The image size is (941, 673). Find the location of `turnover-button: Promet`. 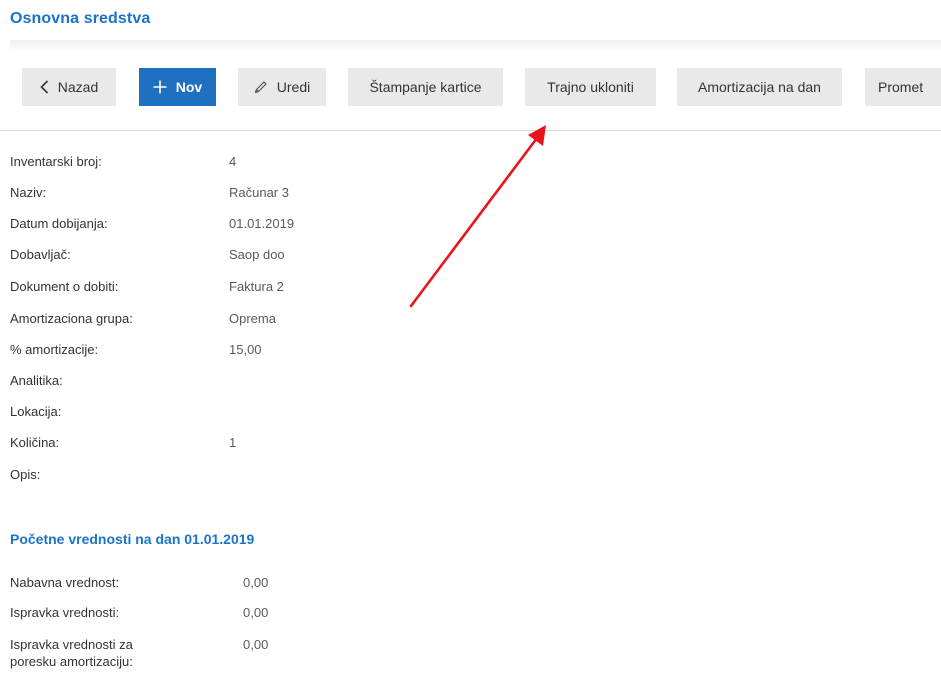

turnover-button: Promet is located at coordinates (903, 87).